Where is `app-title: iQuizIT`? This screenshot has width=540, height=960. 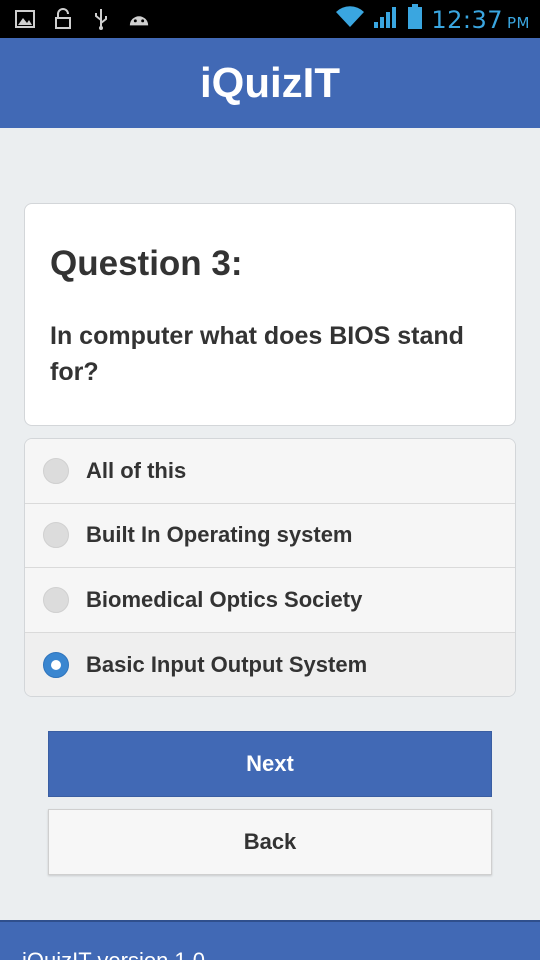
app-title: iQuizIT is located at coordinates (270, 82).